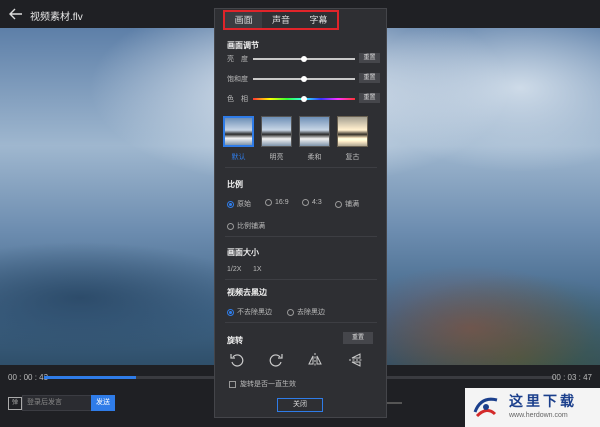 The image size is (600, 427). I want to click on flip-vertical-icon, so click(356, 360).